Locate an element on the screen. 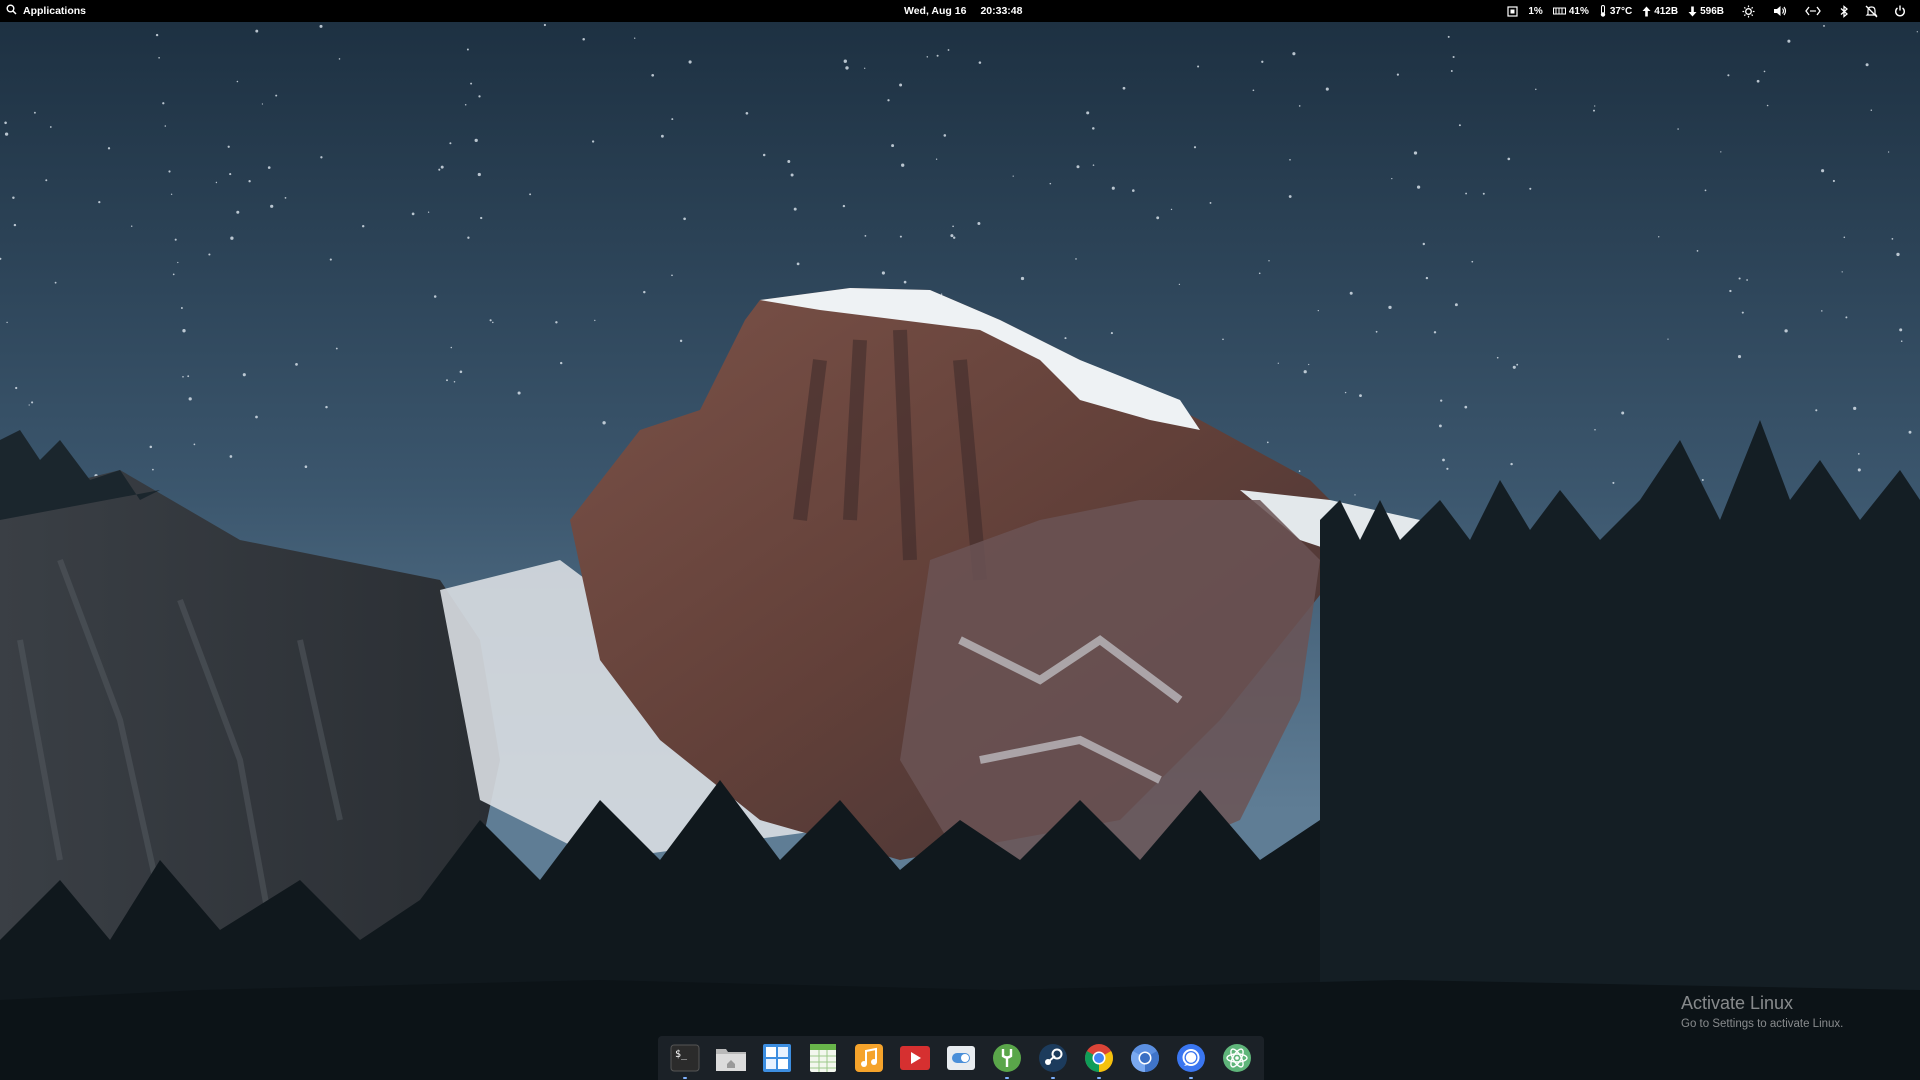 This screenshot has height=1080, width=1920. dock-item-tweaks is located at coordinates (1007, 1059).